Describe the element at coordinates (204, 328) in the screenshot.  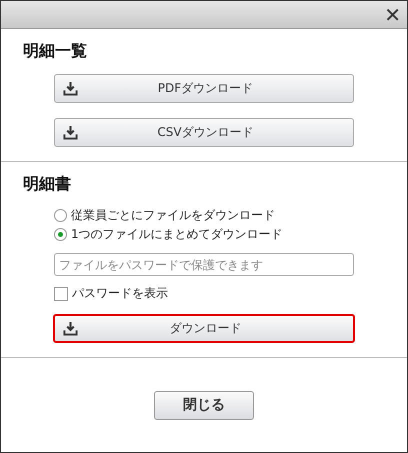
I see `download-button: ダウンロード` at that location.